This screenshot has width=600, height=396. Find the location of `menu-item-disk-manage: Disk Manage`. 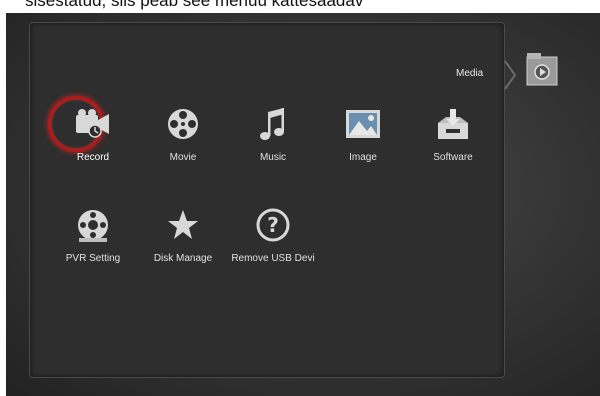

menu-item-disk-manage: Disk Manage is located at coordinates (183, 241).